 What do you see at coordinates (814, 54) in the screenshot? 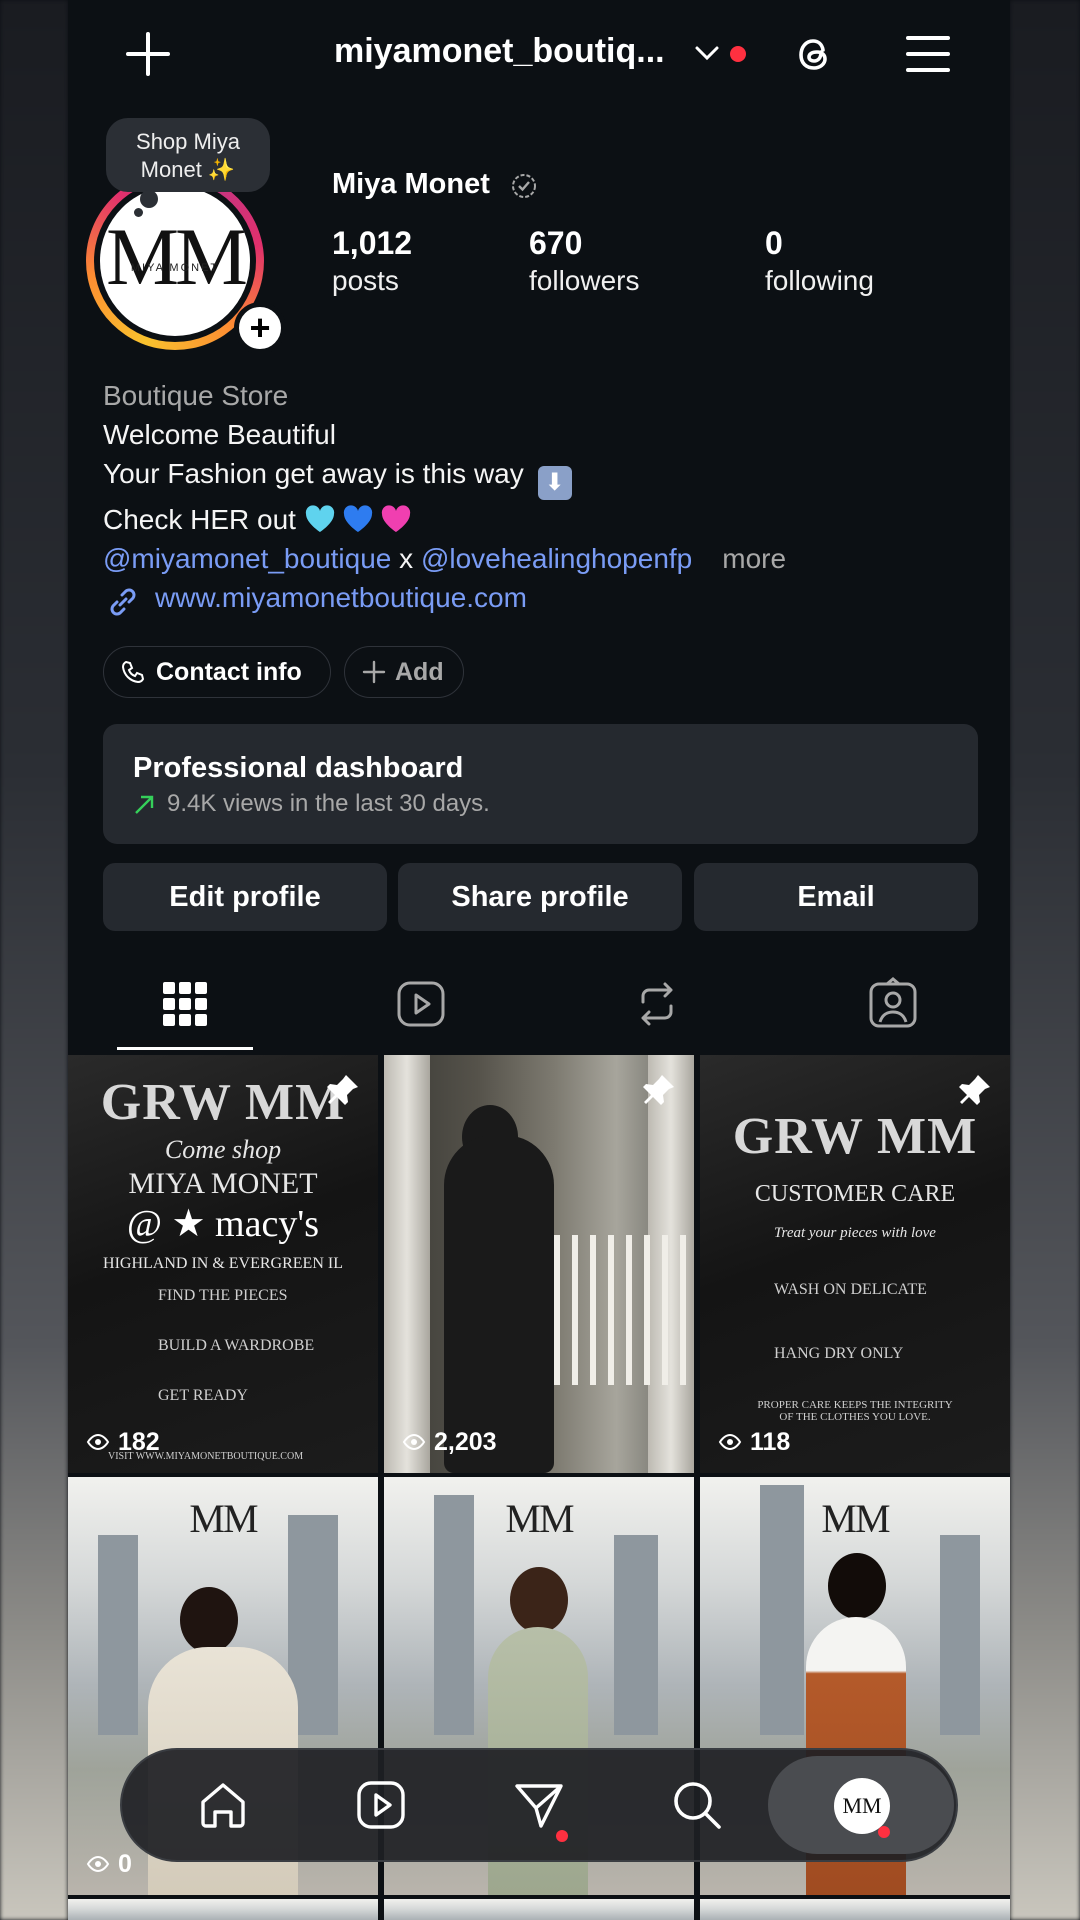
I see `threads-icon` at bounding box center [814, 54].